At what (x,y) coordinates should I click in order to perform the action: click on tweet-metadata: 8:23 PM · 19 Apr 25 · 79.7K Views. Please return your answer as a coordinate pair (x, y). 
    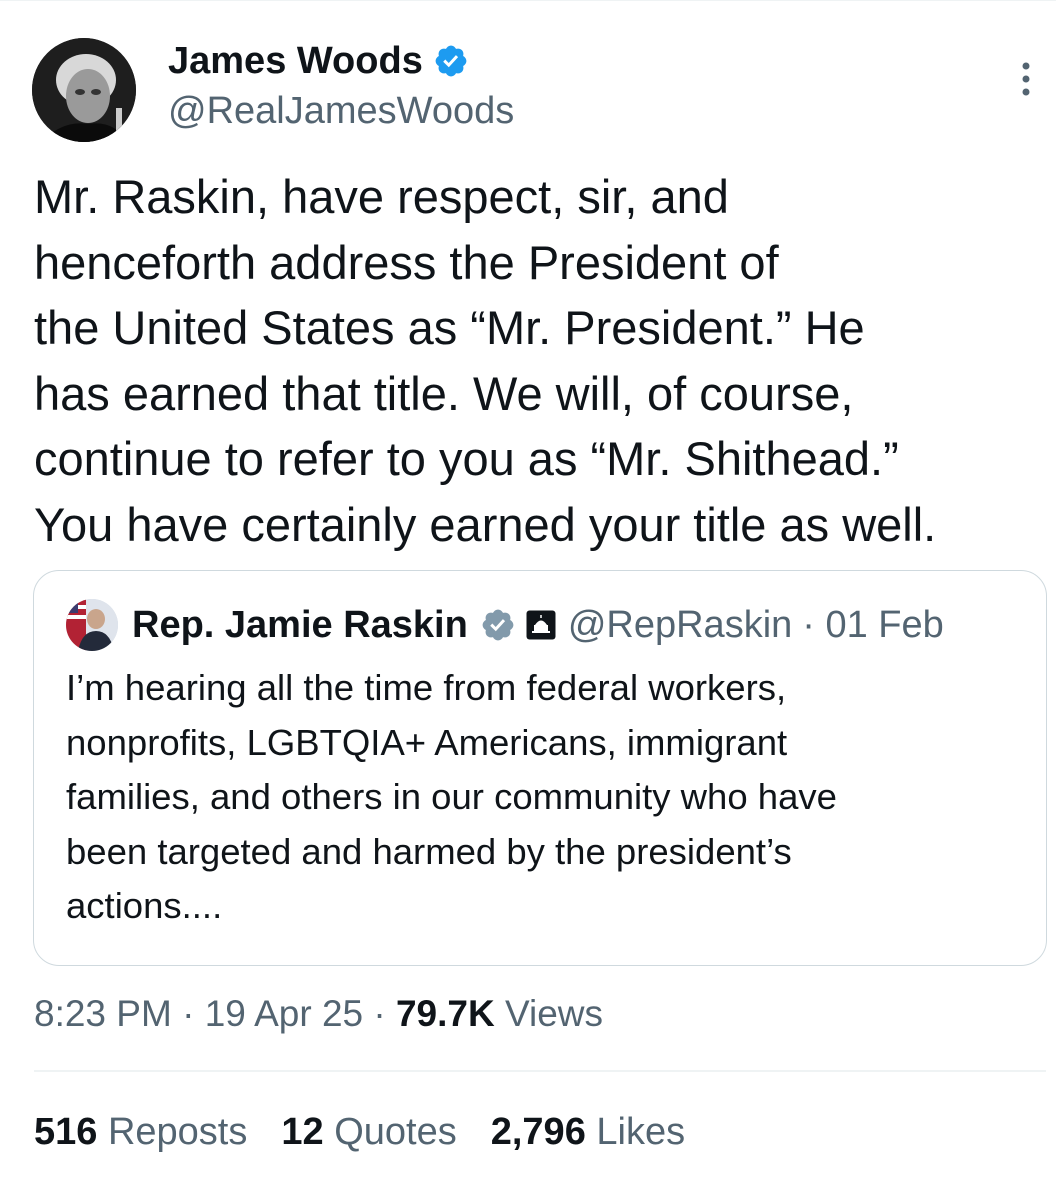
    Looking at the image, I should click on (318, 1014).